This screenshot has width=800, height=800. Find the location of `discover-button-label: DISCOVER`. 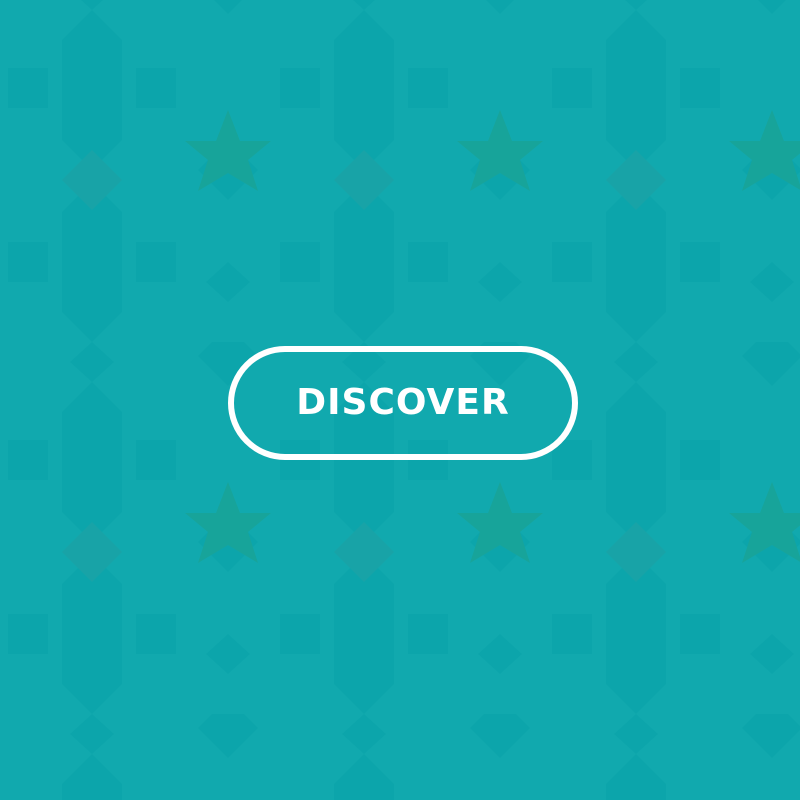

discover-button-label: DISCOVER is located at coordinates (403, 402).